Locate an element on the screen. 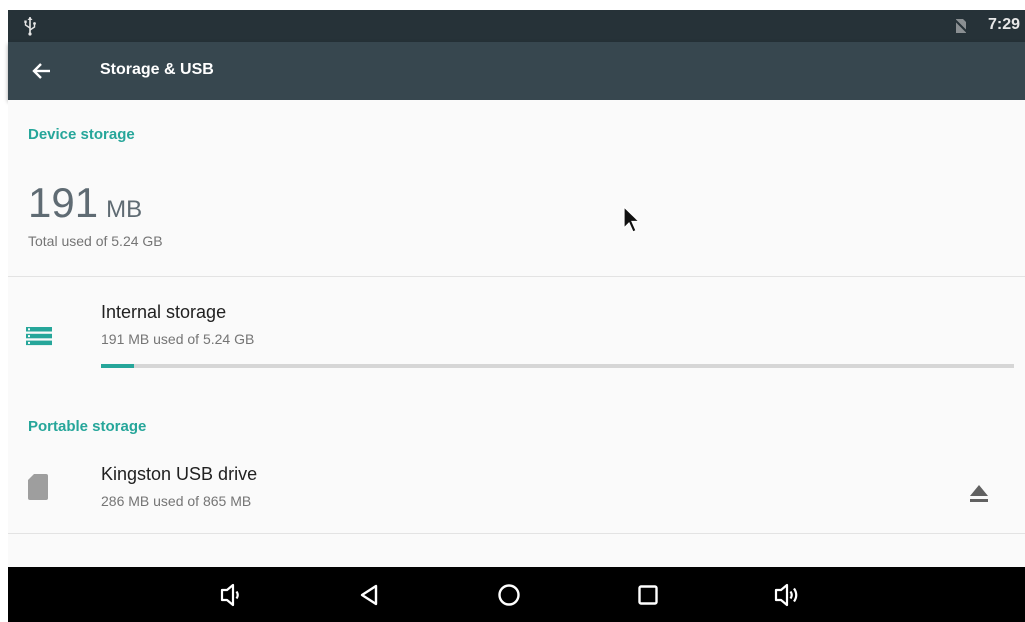  storage-used-summary: 191 MB is located at coordinates (85, 203).